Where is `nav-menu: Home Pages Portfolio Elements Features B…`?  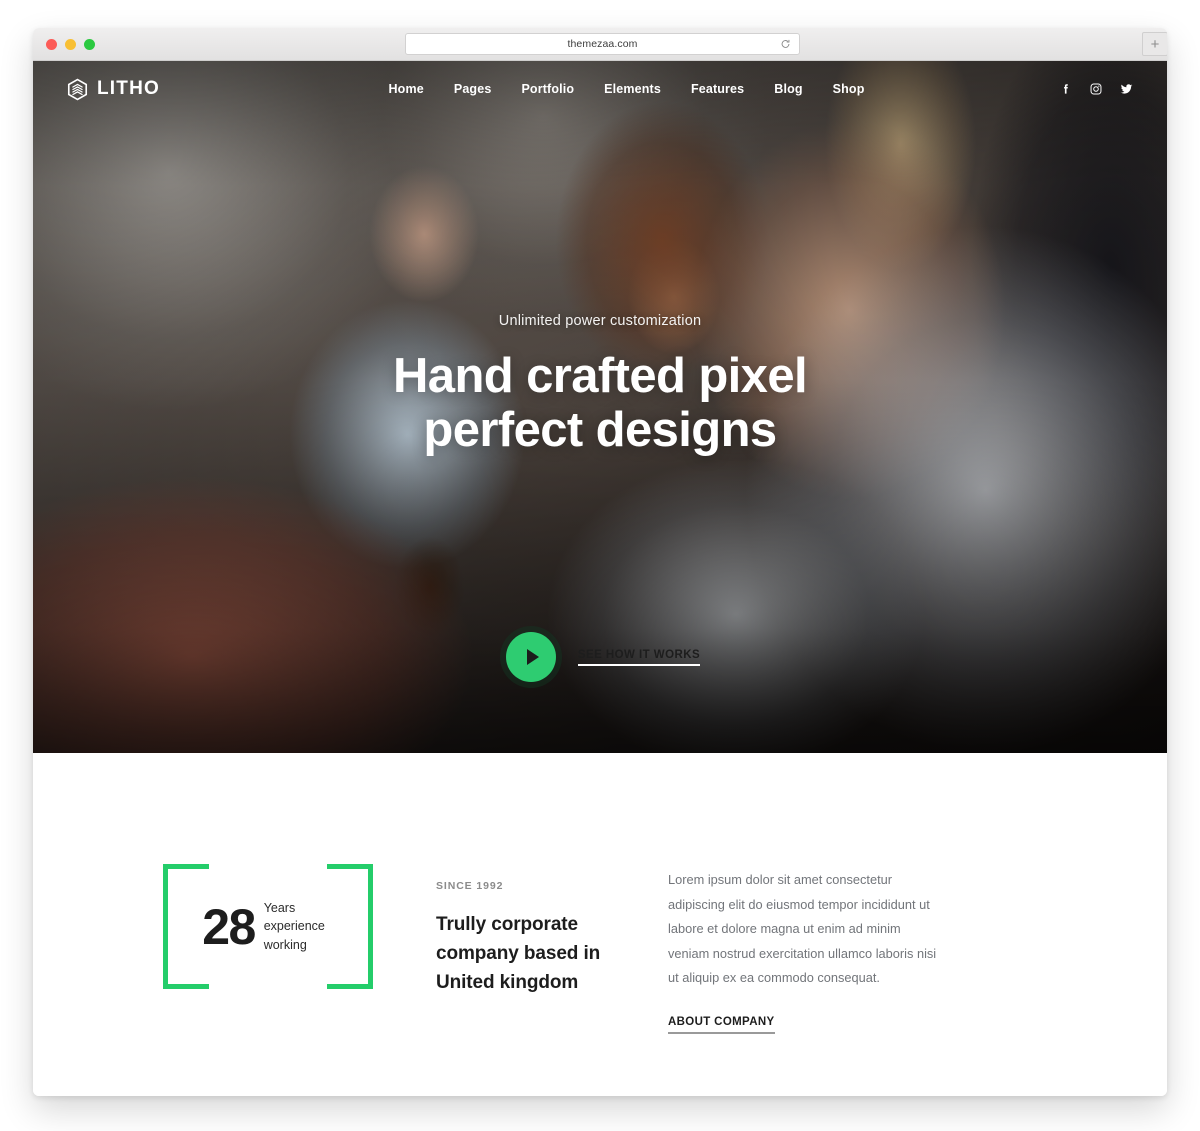 nav-menu: Home Pages Portfolio Elements Features B… is located at coordinates (610, 89).